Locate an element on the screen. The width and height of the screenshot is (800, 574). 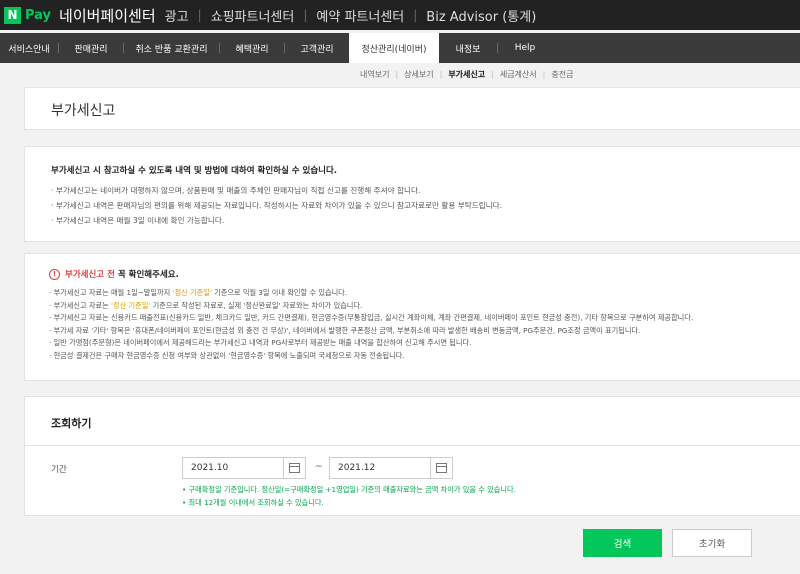
logo-pay-text: Pay is located at coordinates (38, 15).